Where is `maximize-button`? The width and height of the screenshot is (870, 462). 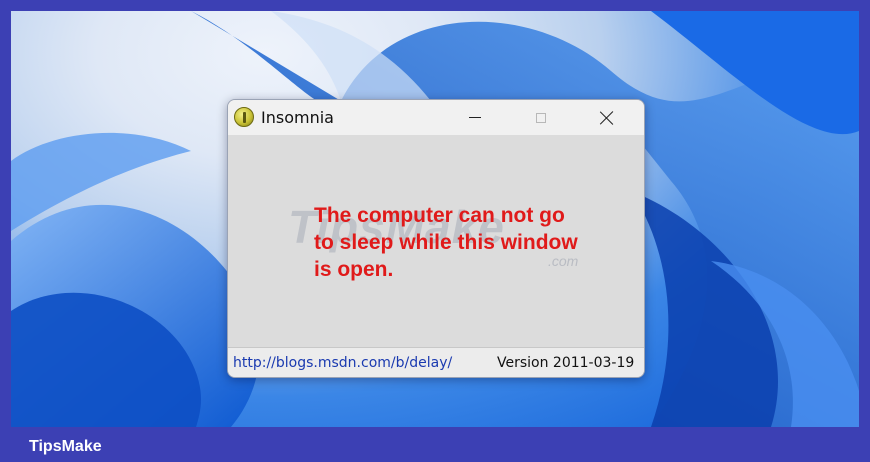 maximize-button is located at coordinates (541, 117).